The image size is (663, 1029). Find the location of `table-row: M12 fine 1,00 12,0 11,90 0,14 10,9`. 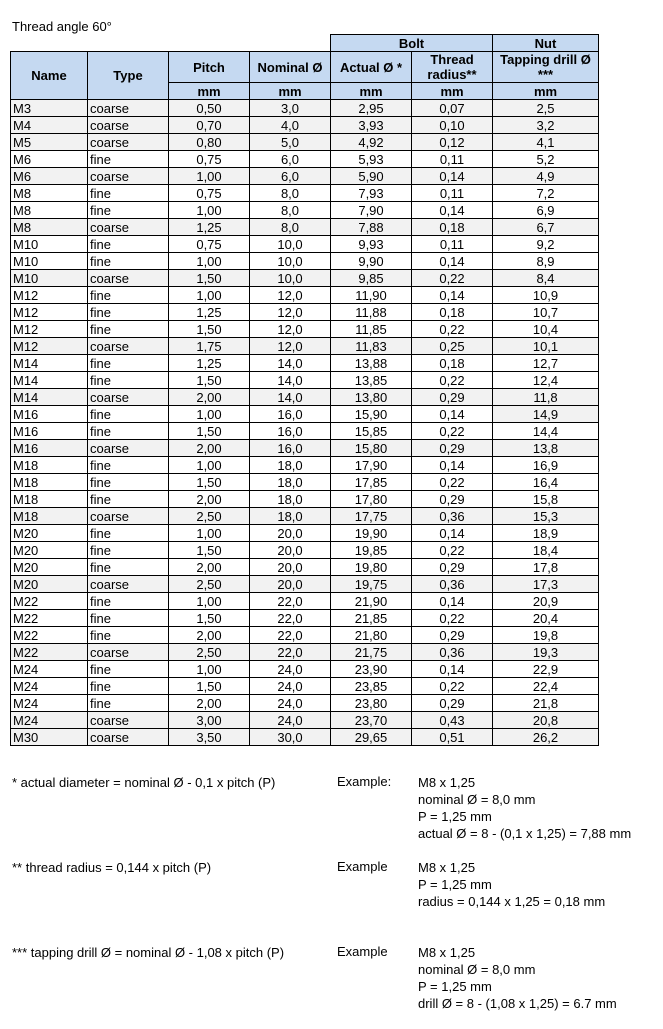

table-row: M12 fine 1,00 12,0 11,90 0,14 10,9 is located at coordinates (304, 295).